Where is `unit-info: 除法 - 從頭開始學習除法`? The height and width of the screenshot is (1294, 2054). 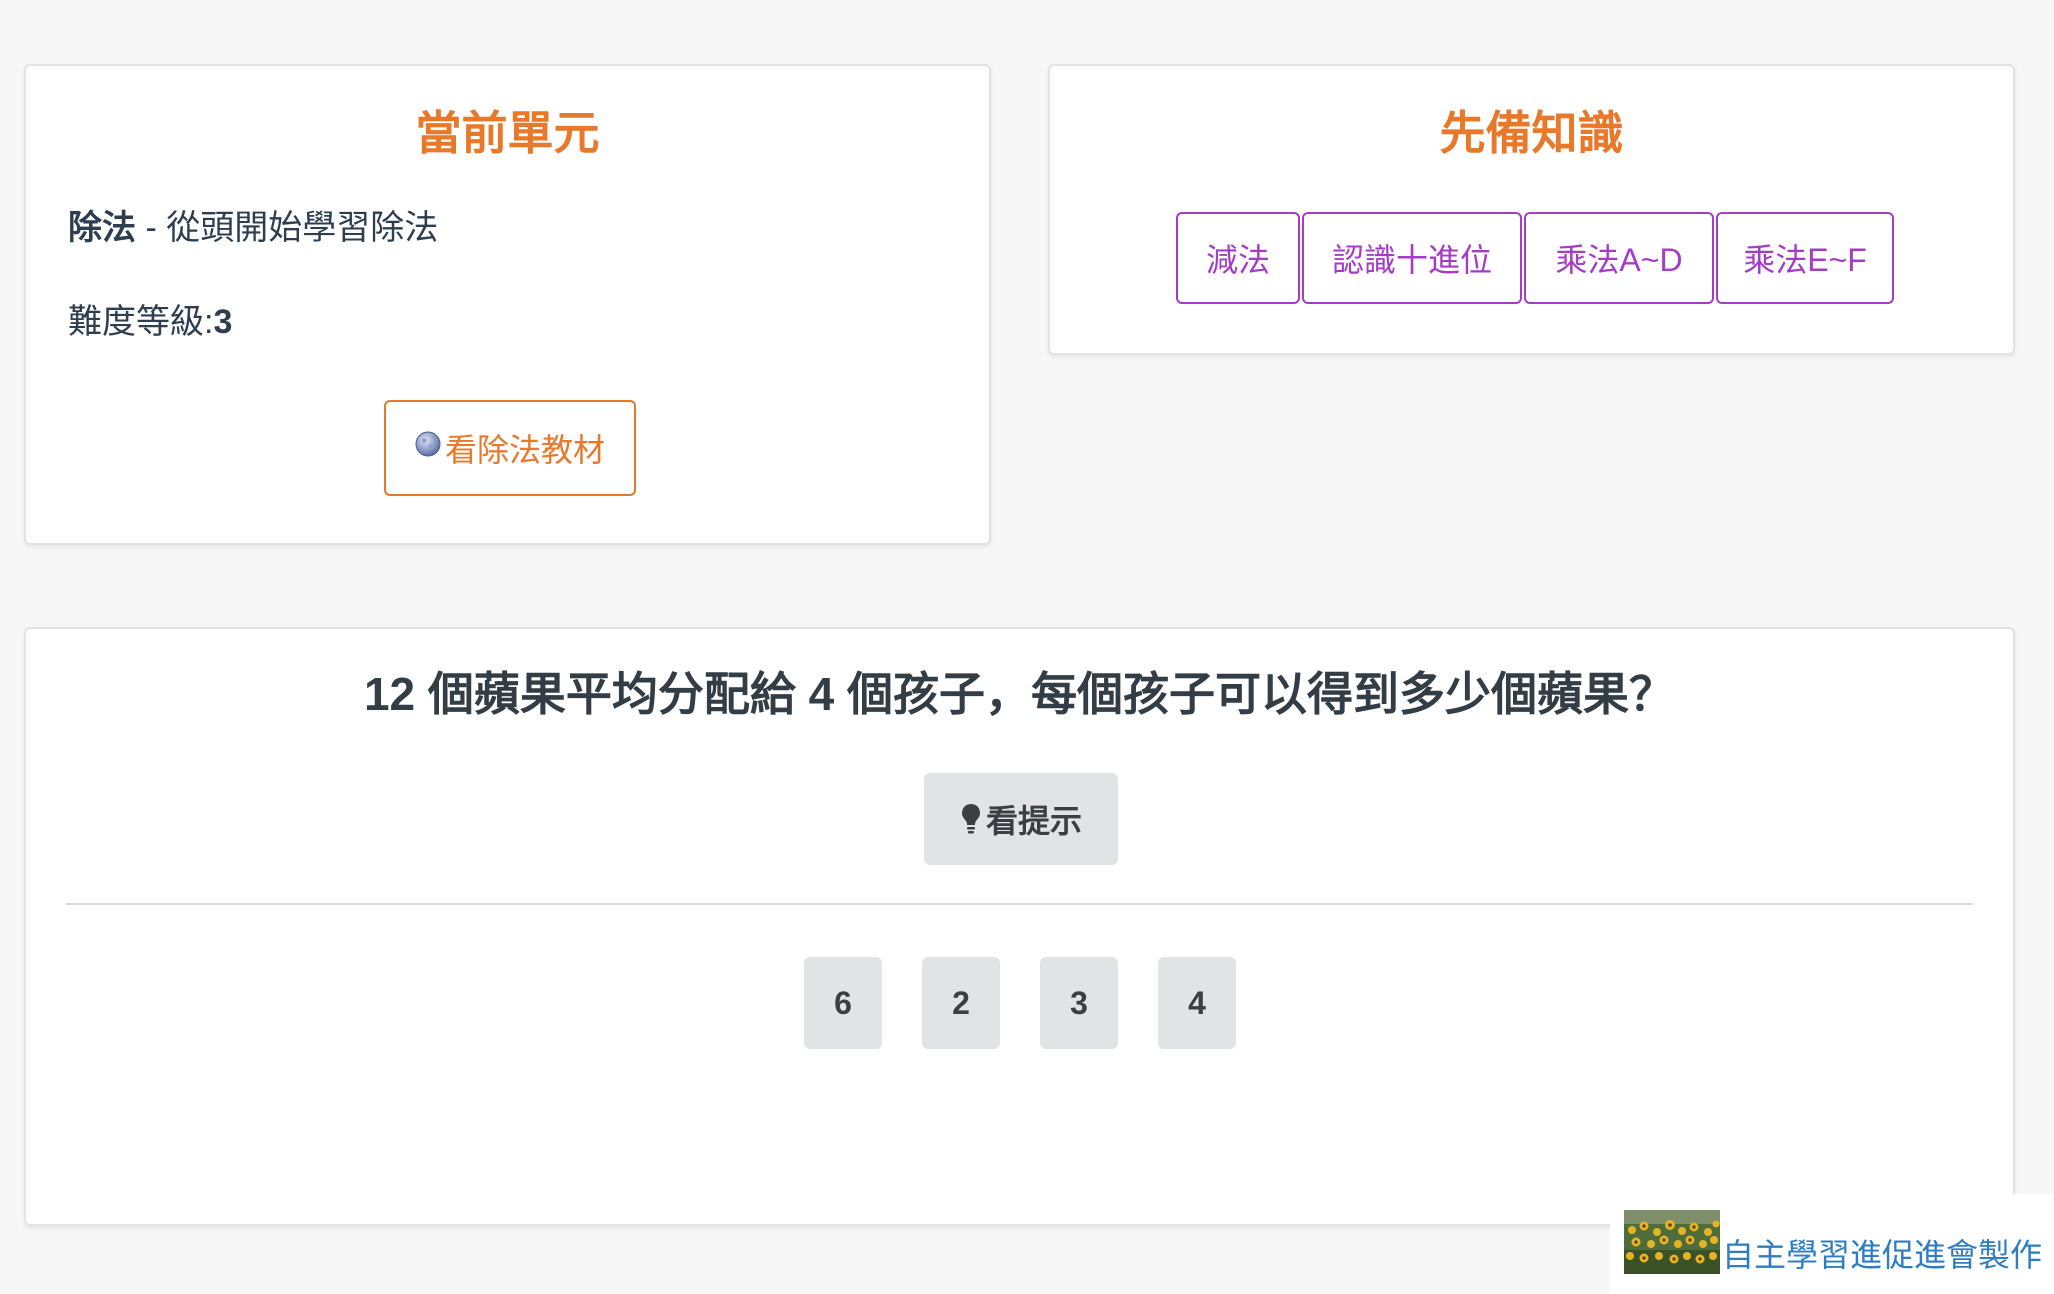 unit-info: 除法 - 從頭開始學習除法 is located at coordinates (253, 228).